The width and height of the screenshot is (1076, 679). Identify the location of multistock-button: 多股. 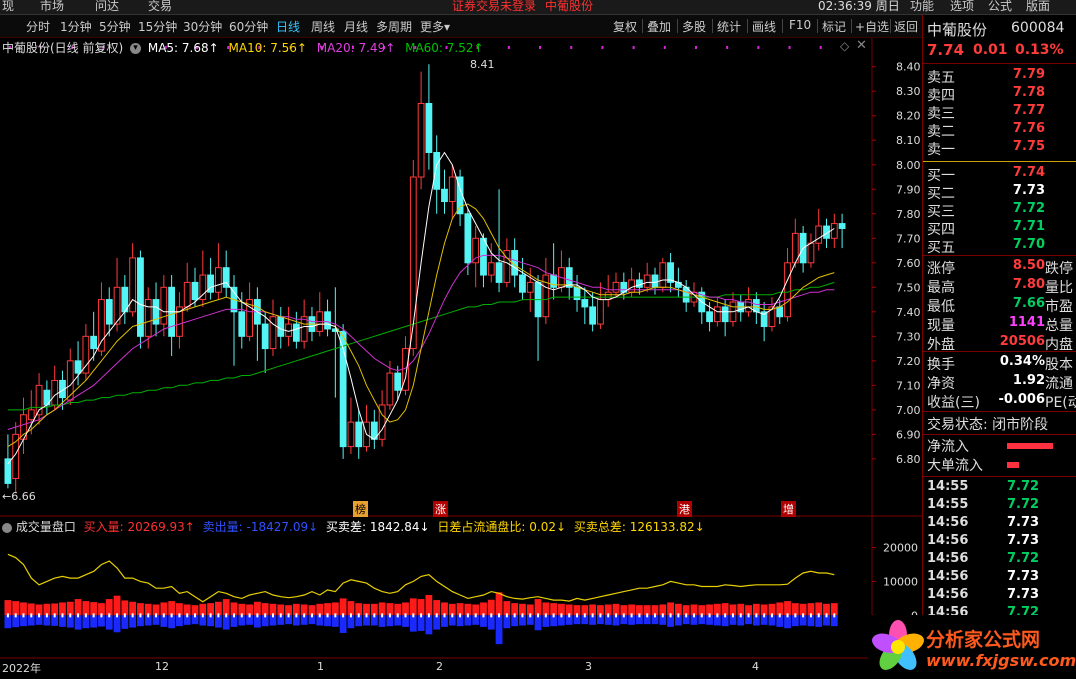
(694, 26).